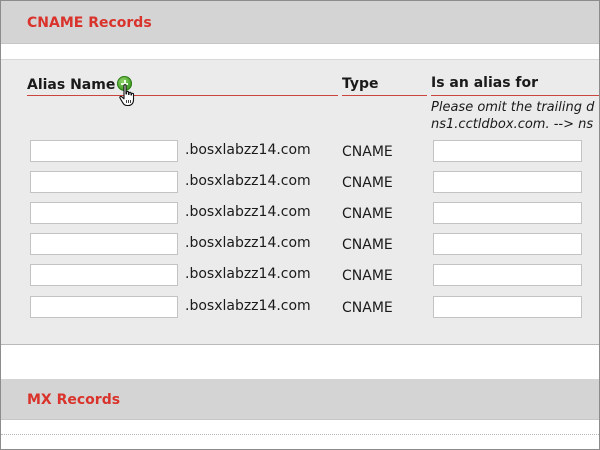 This screenshot has height=450, width=600. What do you see at coordinates (74, 400) in the screenshot?
I see `mx-section-title: MX Records` at bounding box center [74, 400].